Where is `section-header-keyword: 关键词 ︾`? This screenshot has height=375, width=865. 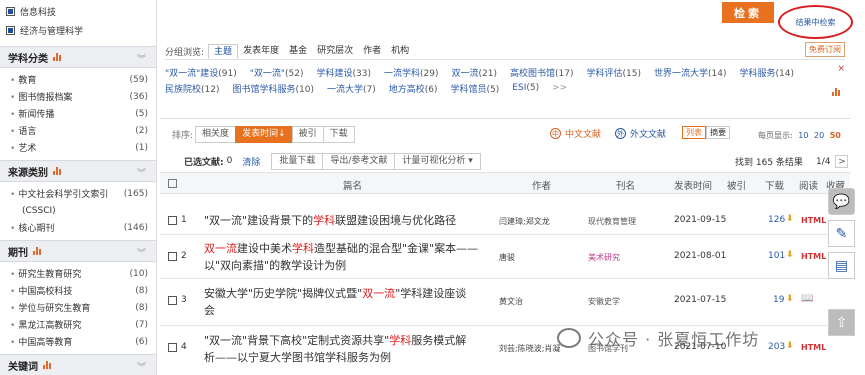 section-header-keyword: 关键词 ︾ is located at coordinates (78, 364).